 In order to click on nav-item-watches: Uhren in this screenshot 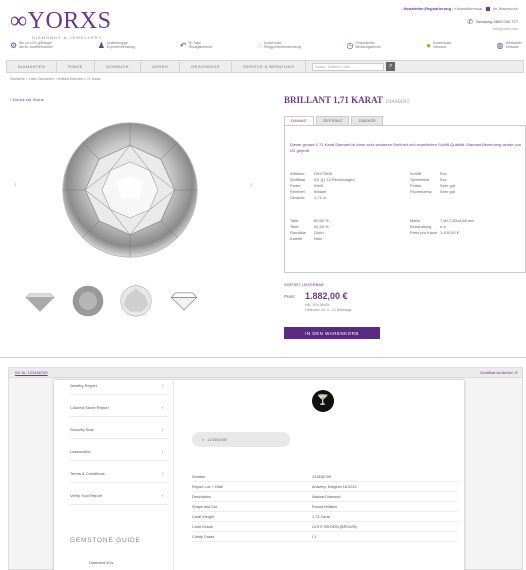, I will do `click(161, 66)`.